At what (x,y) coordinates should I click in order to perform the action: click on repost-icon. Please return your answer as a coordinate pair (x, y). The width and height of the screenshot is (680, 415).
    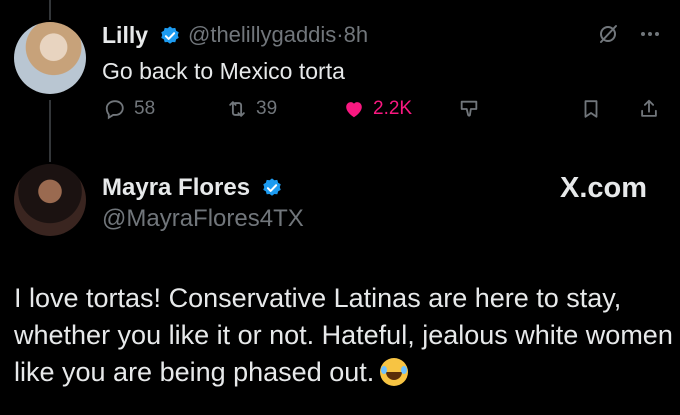
    Looking at the image, I should click on (237, 109).